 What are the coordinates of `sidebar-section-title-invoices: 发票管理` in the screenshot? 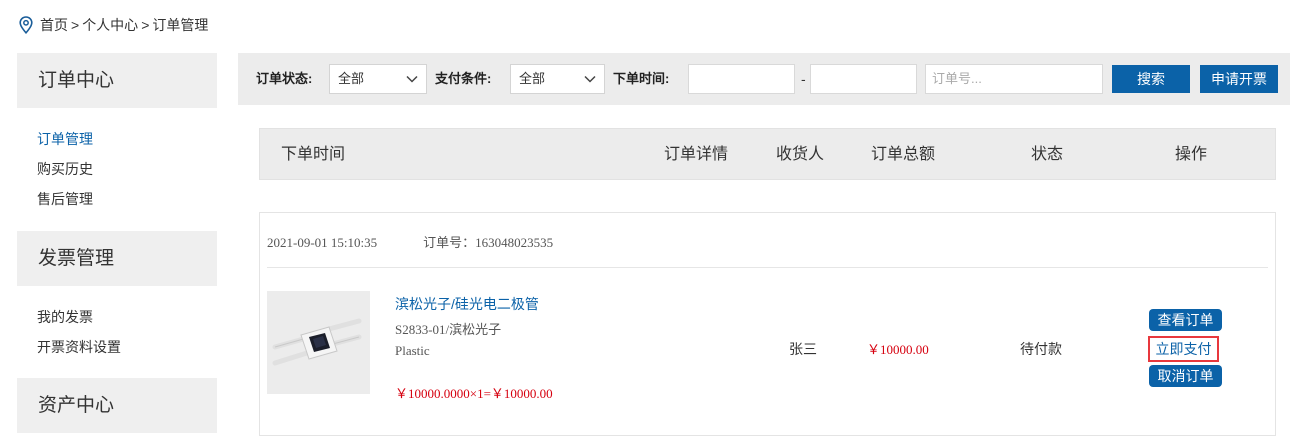 It's located at (117, 258).